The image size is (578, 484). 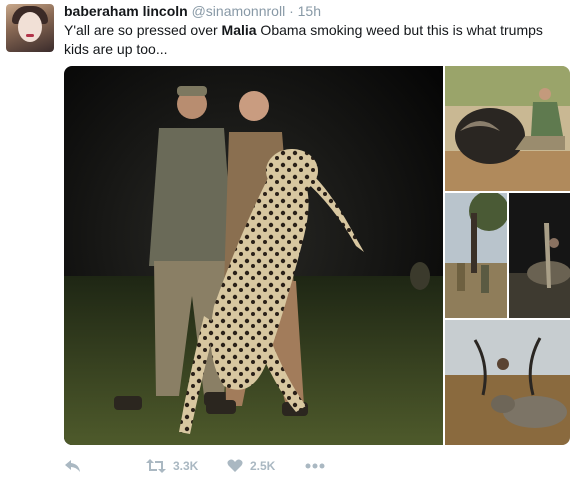 I want to click on like-button: 2.5K, so click(x=251, y=466).